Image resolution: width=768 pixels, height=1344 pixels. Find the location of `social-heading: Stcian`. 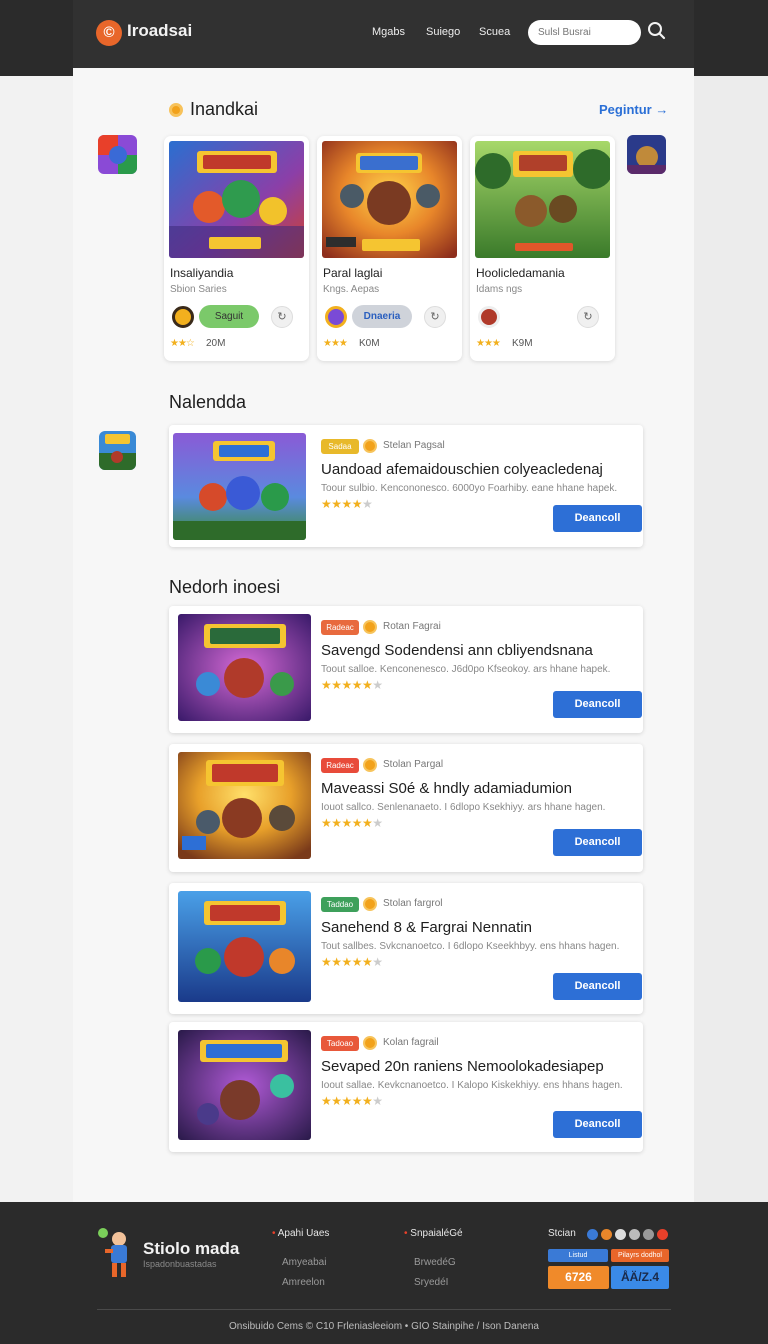

social-heading: Stcian is located at coordinates (562, 1233).